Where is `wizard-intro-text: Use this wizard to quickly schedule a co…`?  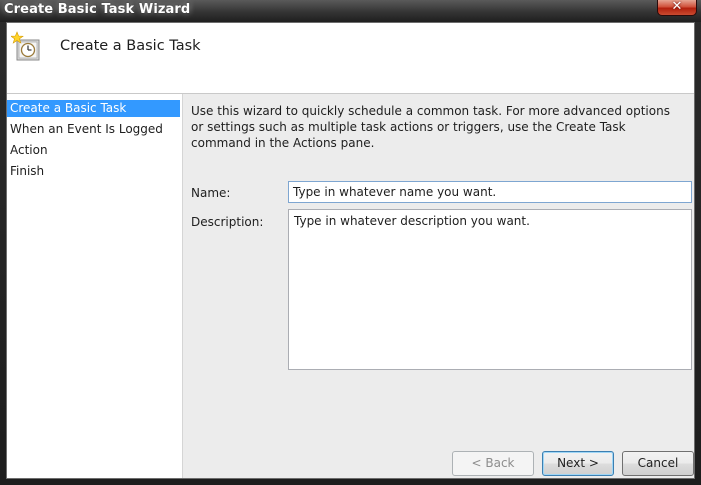
wizard-intro-text: Use this wizard to quickly schedule a co… is located at coordinates (430, 127).